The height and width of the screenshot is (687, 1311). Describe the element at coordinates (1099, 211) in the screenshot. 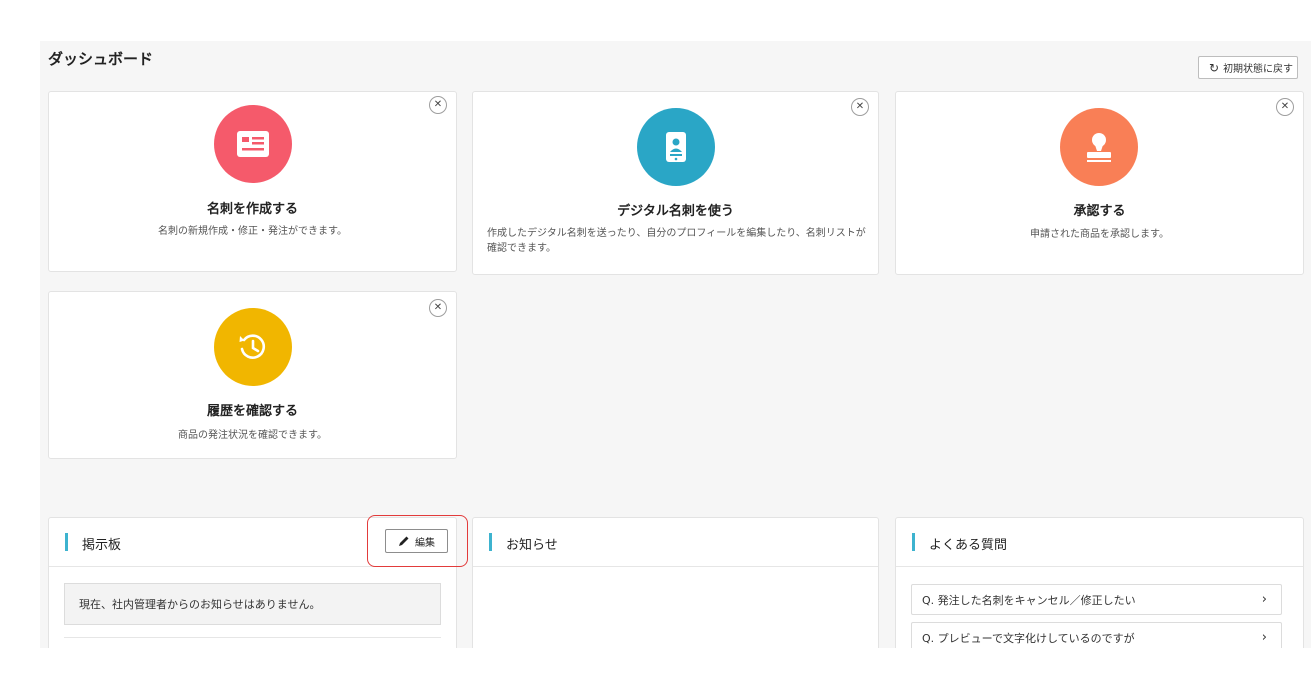

I see `card-title: 承認する` at that location.